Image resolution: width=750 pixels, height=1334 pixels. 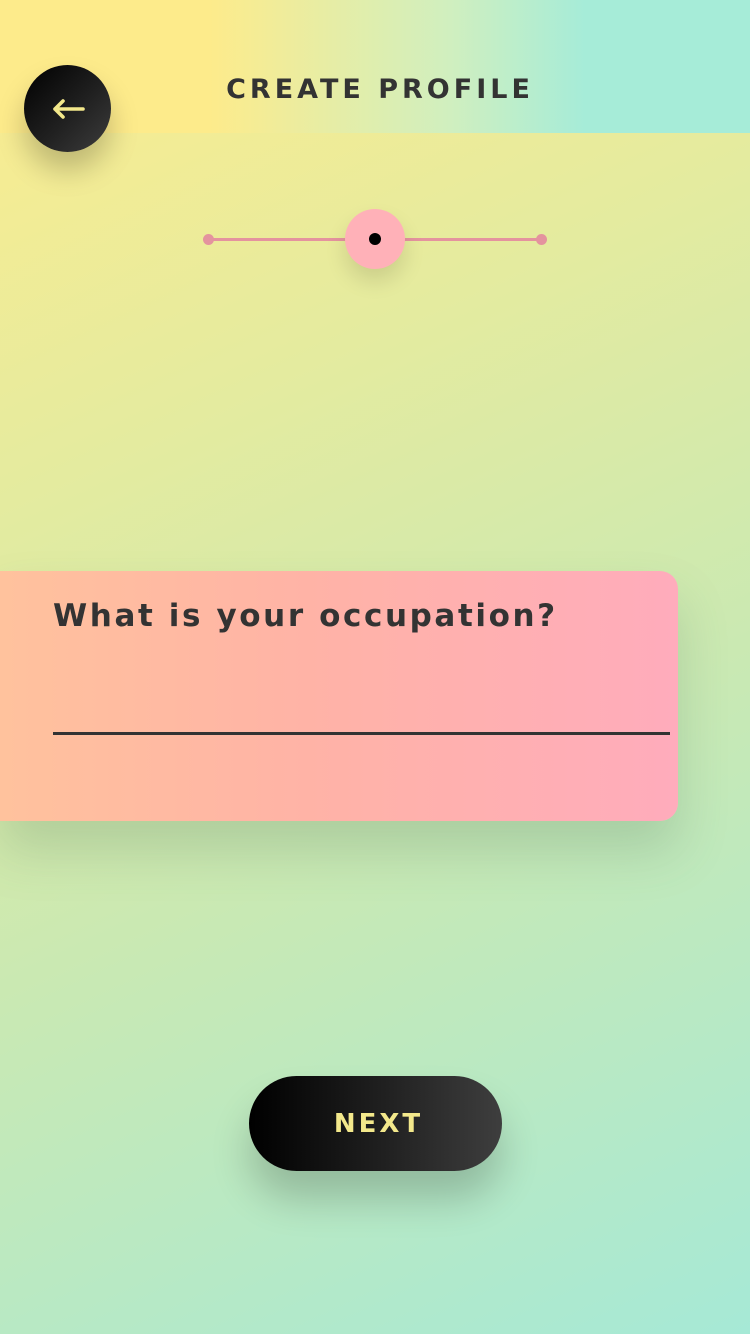 I want to click on stepper-current-marker, so click(x=375, y=239).